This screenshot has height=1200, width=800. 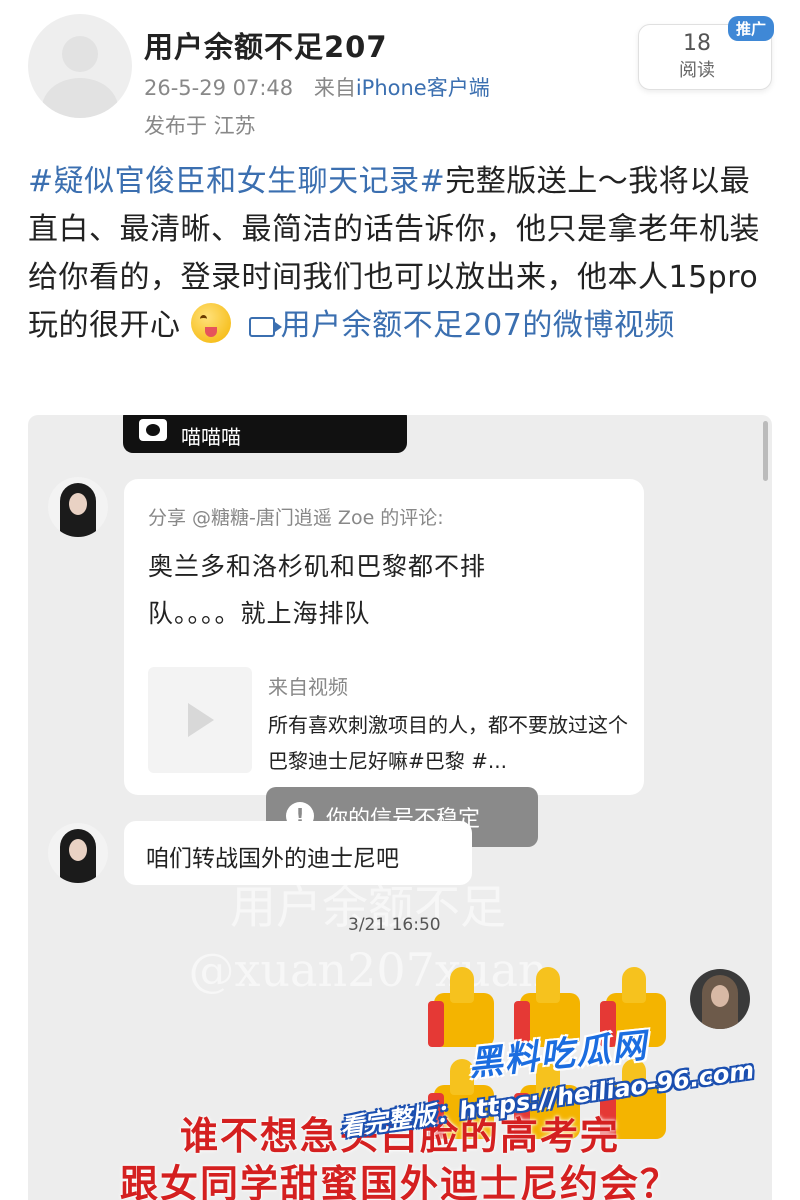 I want to click on post-location: 发布于 江苏, so click(x=200, y=126).